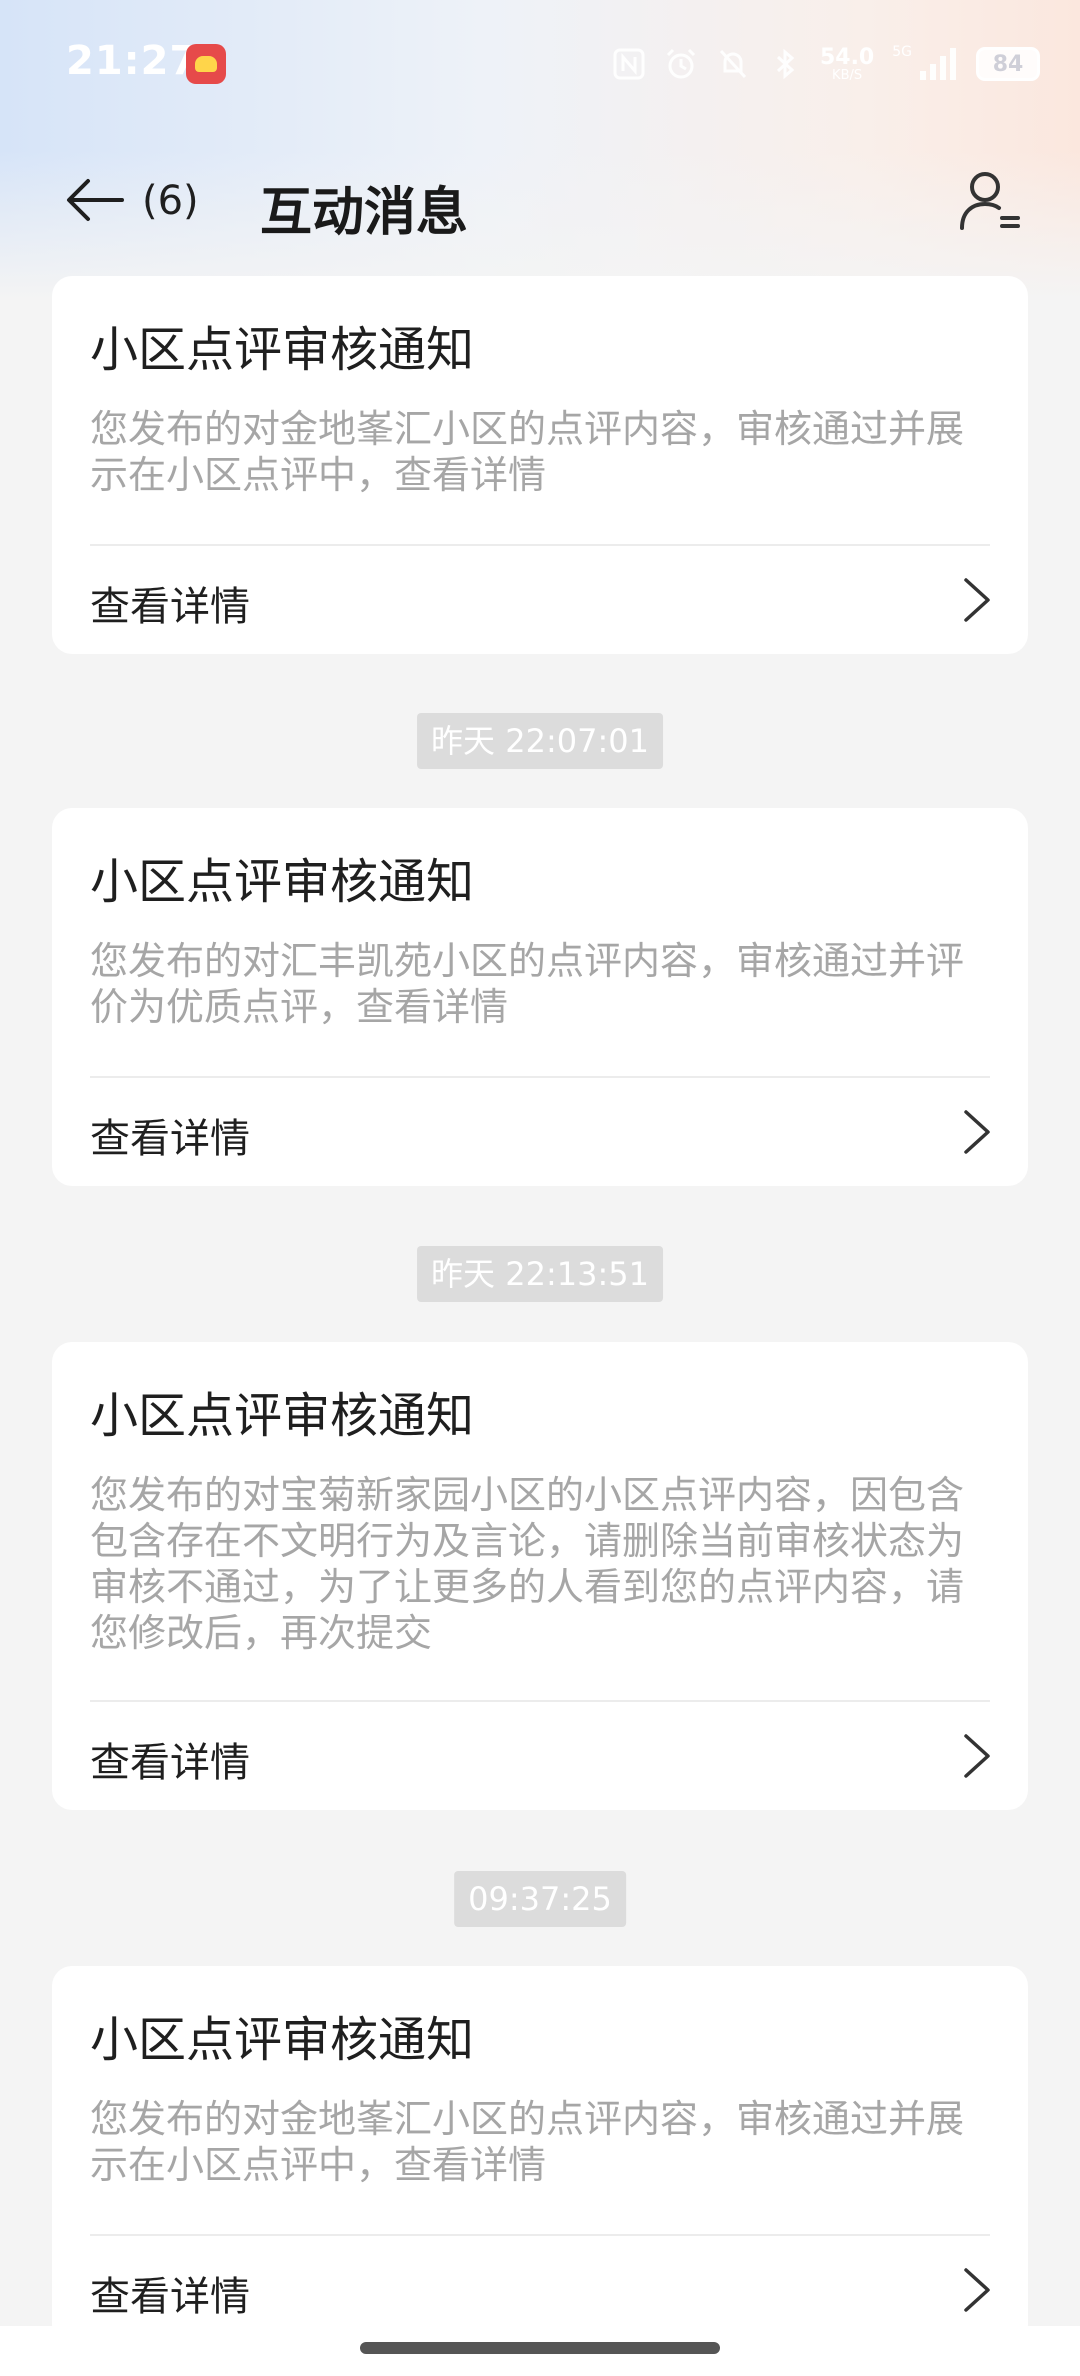 The image size is (1080, 2376). Describe the element at coordinates (364, 213) in the screenshot. I see `page-title: 互动消息` at that location.